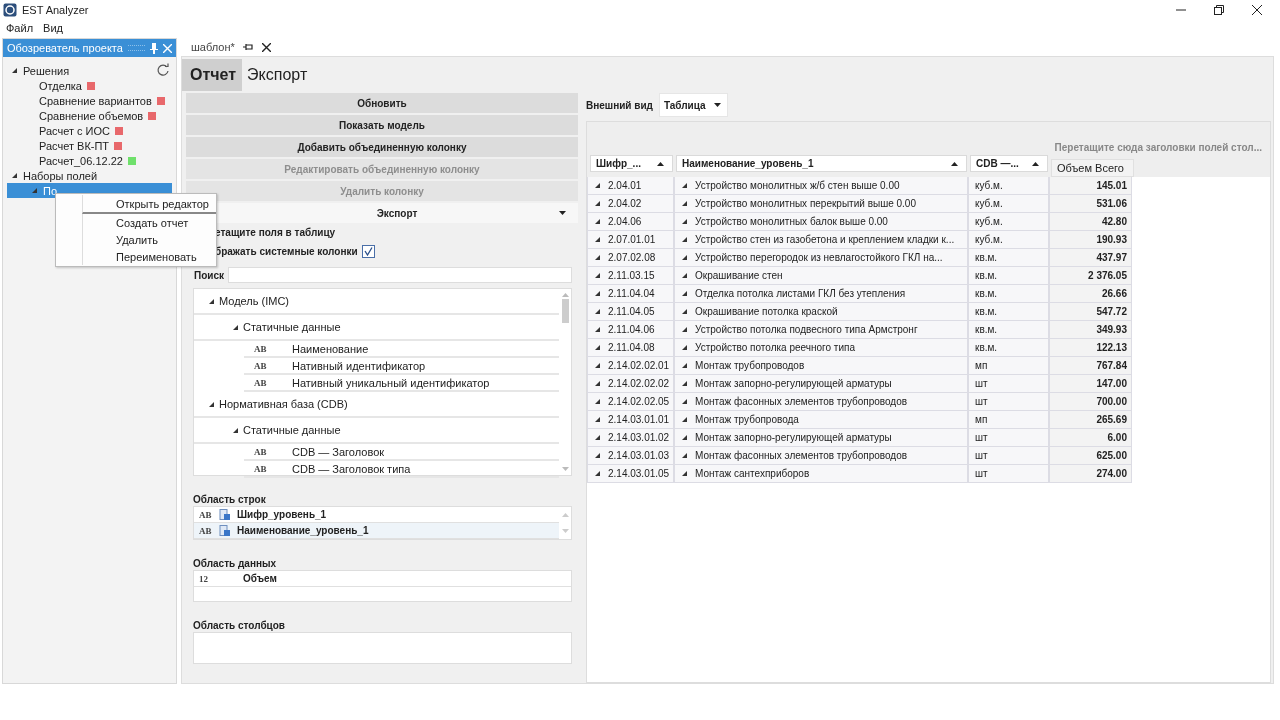 This screenshot has width=1280, height=720. What do you see at coordinates (400, 275) in the screenshot?
I see `search-field` at bounding box center [400, 275].